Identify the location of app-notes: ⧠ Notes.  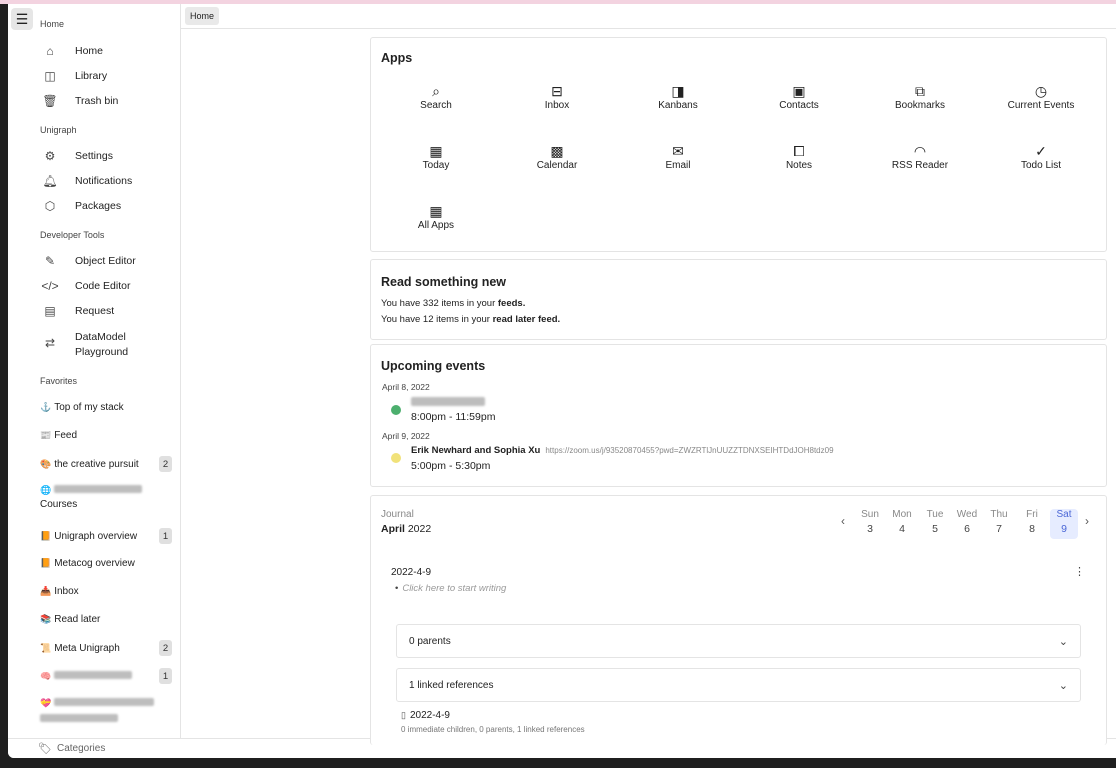
(799, 157).